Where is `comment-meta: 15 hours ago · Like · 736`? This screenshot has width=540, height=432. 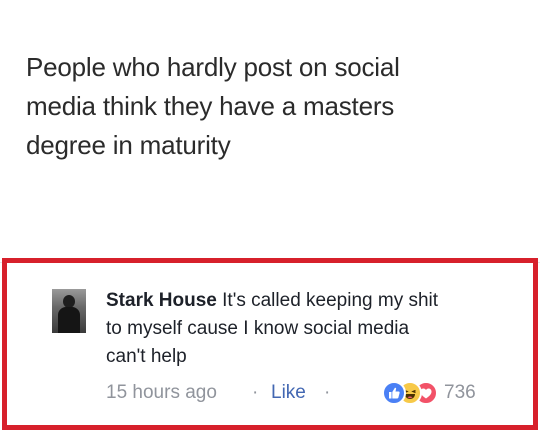
comment-meta: 15 hours ago · Like · 736 is located at coordinates (316, 393).